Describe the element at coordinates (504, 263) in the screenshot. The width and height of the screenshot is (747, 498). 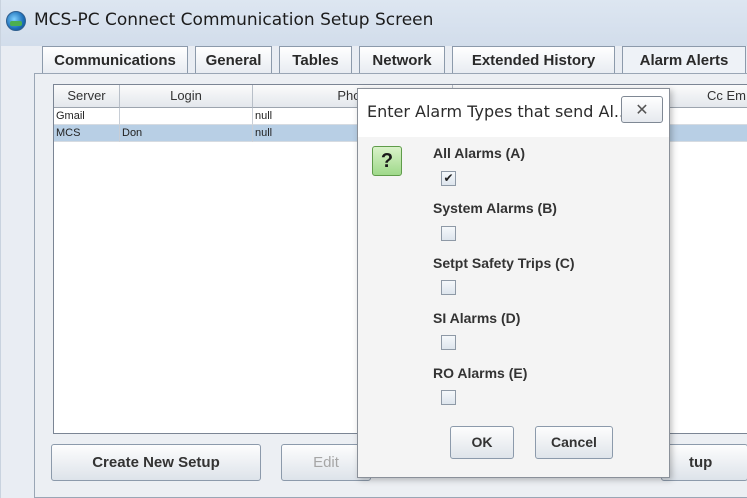
I see `option-label-setpt-safety-trips: Setpt Safety Trips (C)` at that location.